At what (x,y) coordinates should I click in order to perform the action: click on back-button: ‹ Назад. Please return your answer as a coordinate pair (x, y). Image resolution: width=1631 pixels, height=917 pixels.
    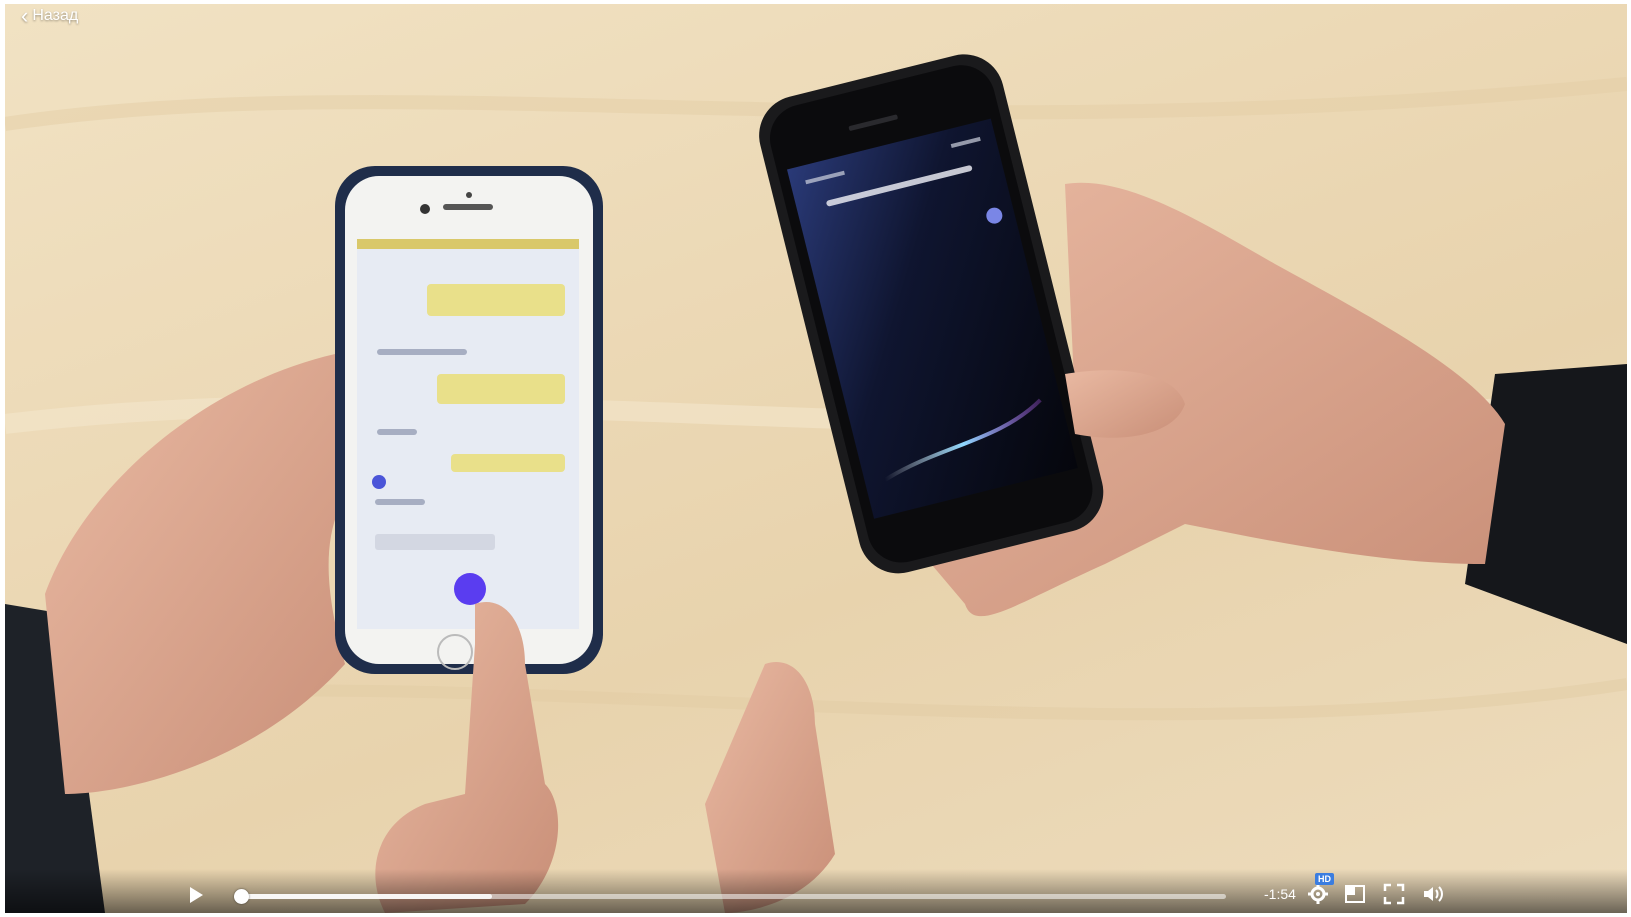
    Looking at the image, I should click on (50, 16).